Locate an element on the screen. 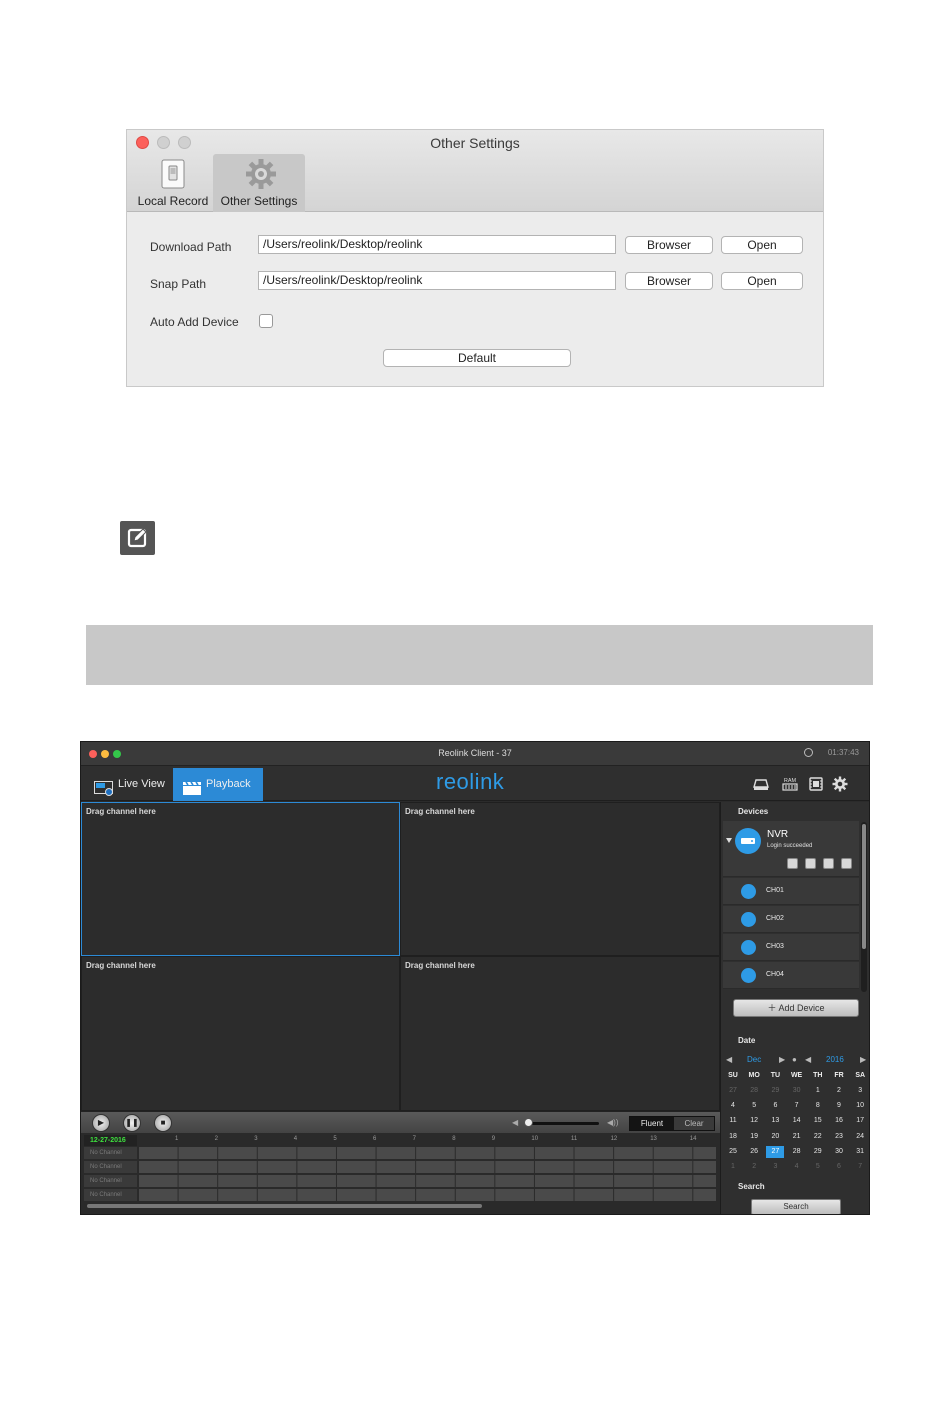  channel-row-ch03: CH03 is located at coordinates (791, 947).